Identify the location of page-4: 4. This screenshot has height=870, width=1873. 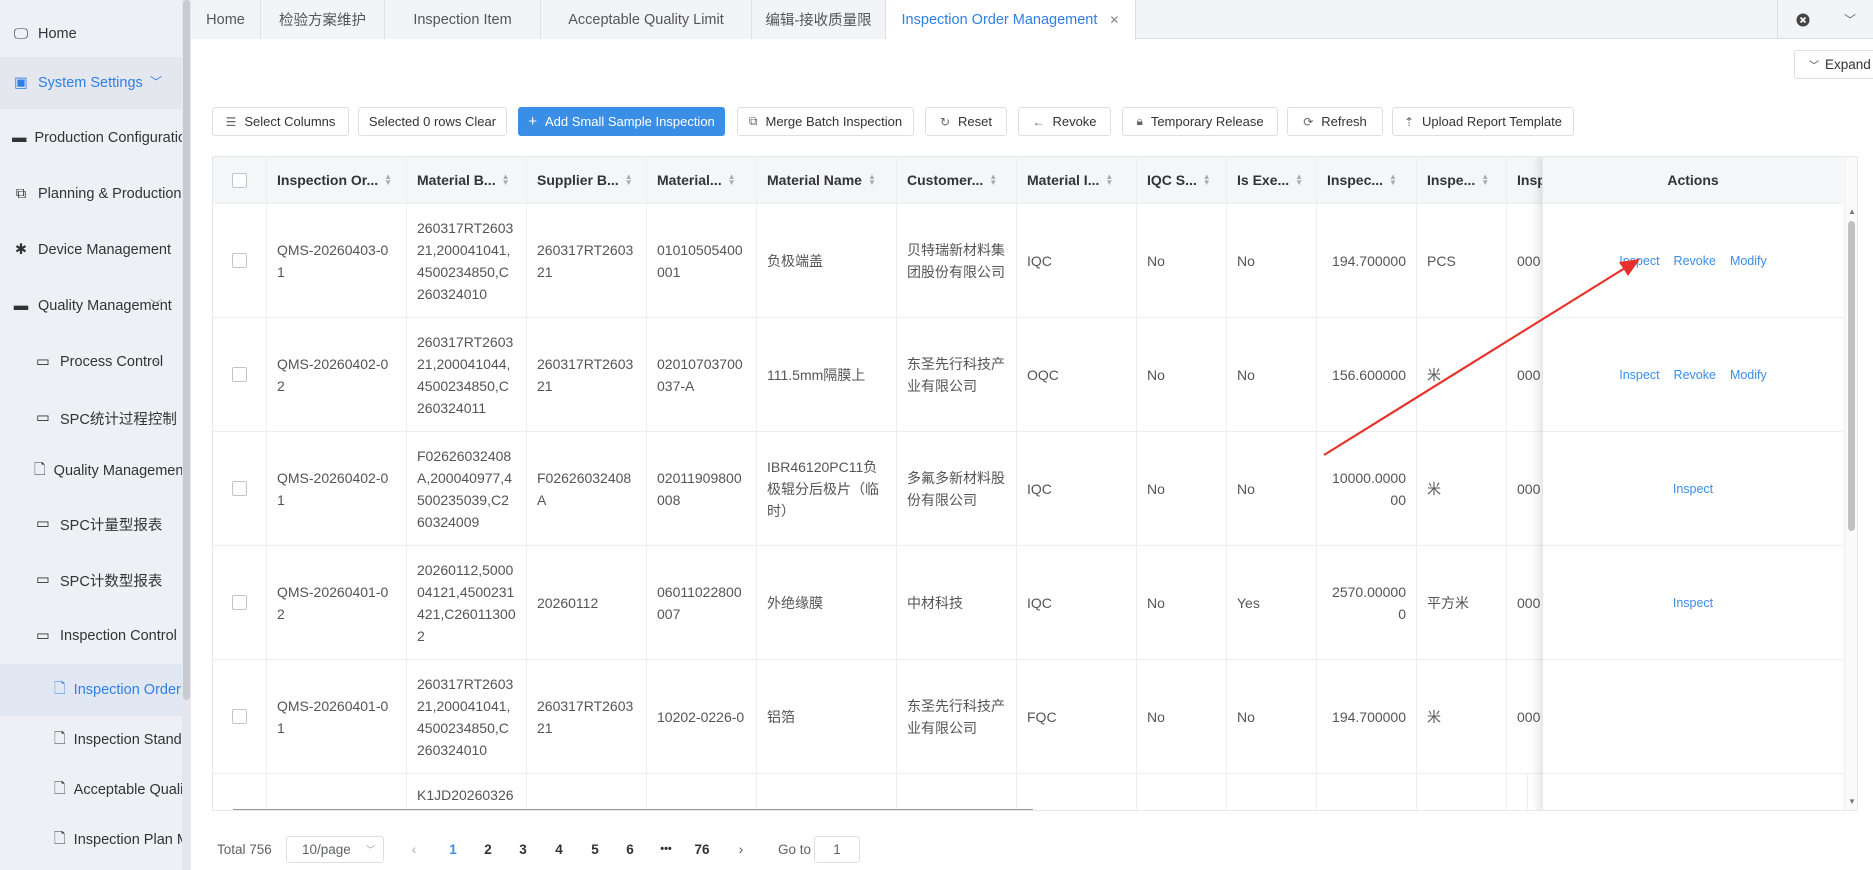
(559, 849).